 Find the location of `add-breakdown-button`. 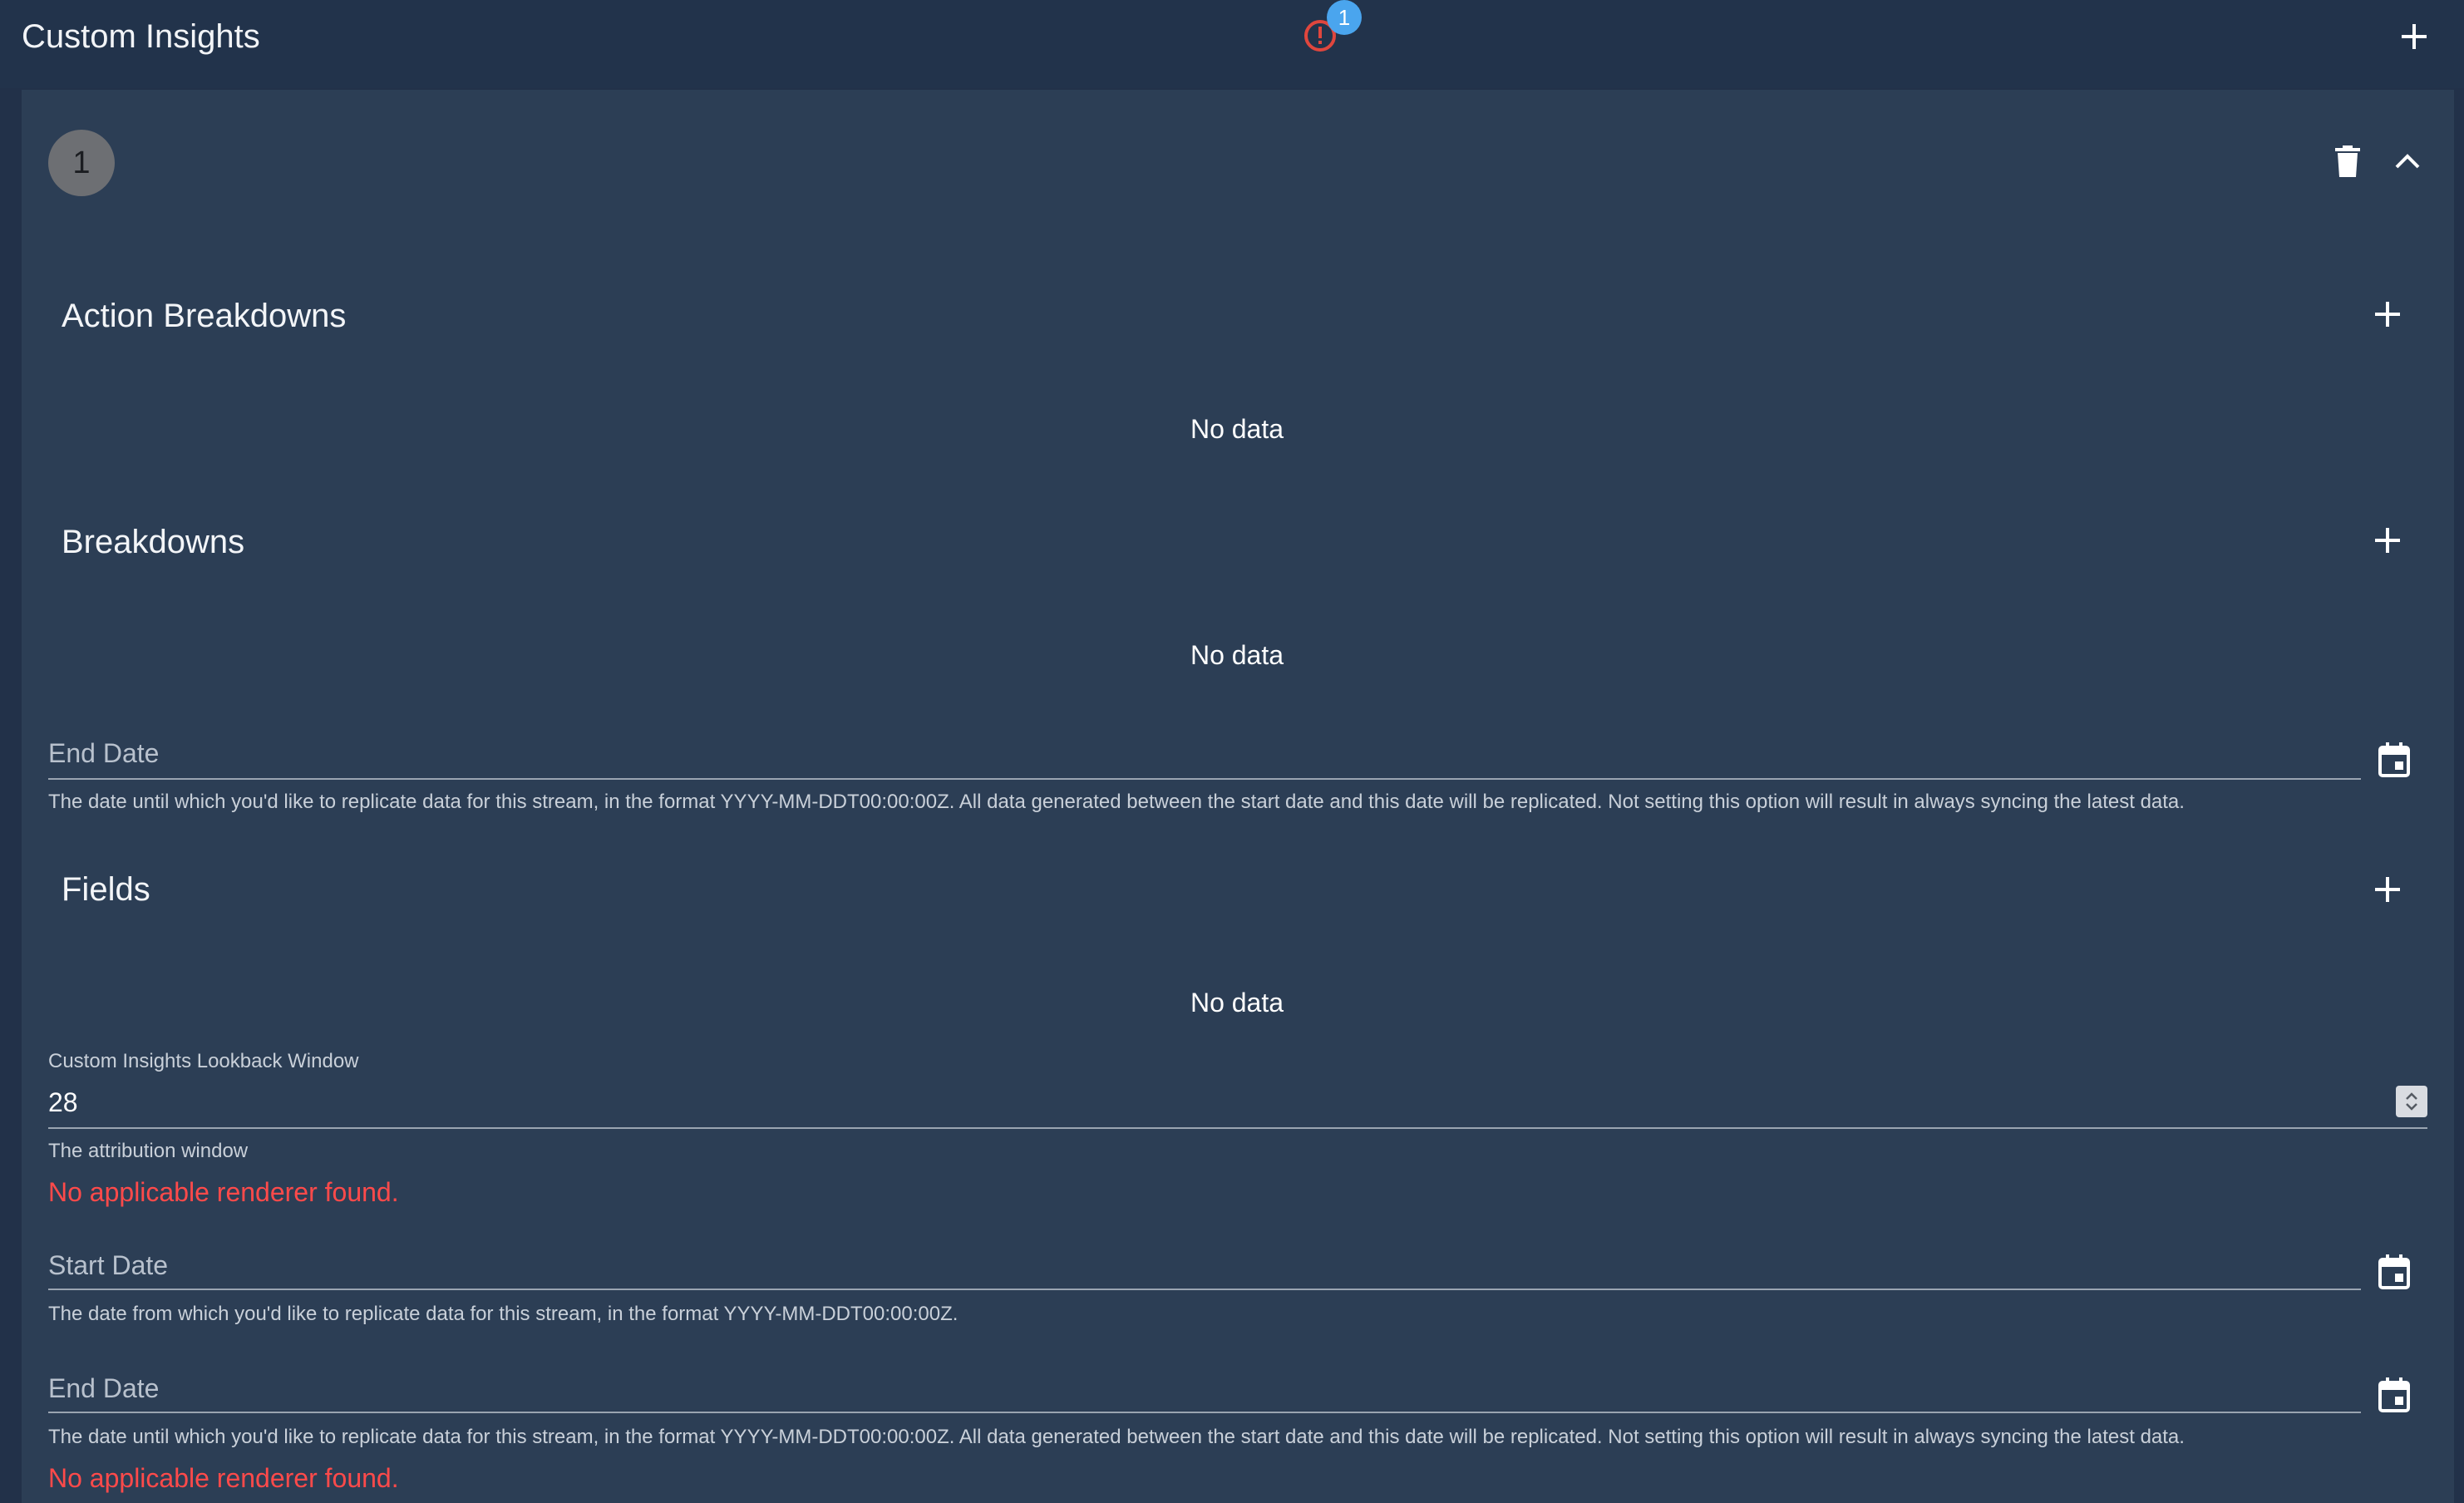

add-breakdown-button is located at coordinates (2387, 540).